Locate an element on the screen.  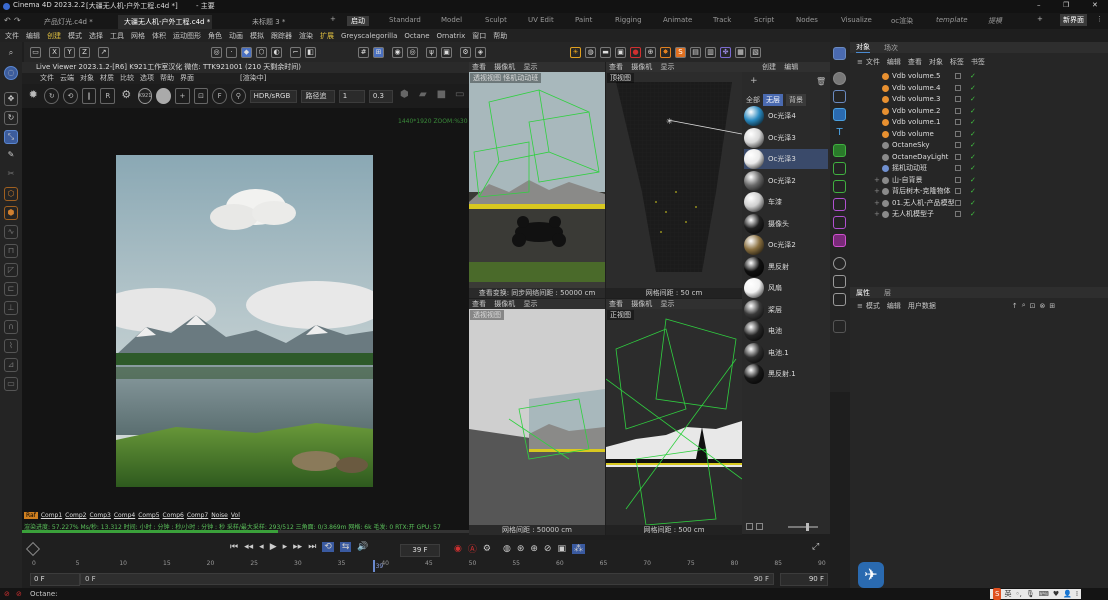
material-item: 电池 is located at coordinates (786, 331).